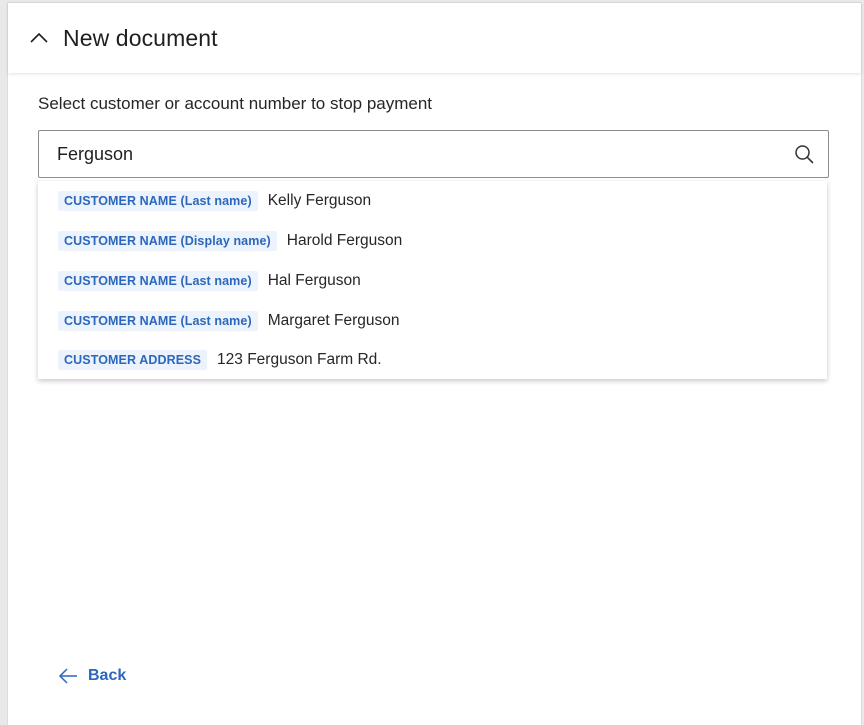 The height and width of the screenshot is (725, 864). Describe the element at coordinates (299, 359) in the screenshot. I see `result-value: 123 Ferguson Farm Rd.` at that location.